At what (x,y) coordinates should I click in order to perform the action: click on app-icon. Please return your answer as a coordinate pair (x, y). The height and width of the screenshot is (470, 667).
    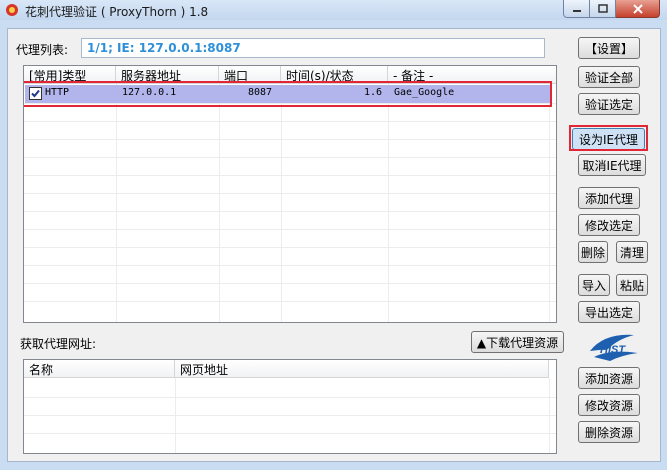
    Looking at the image, I should click on (12, 10).